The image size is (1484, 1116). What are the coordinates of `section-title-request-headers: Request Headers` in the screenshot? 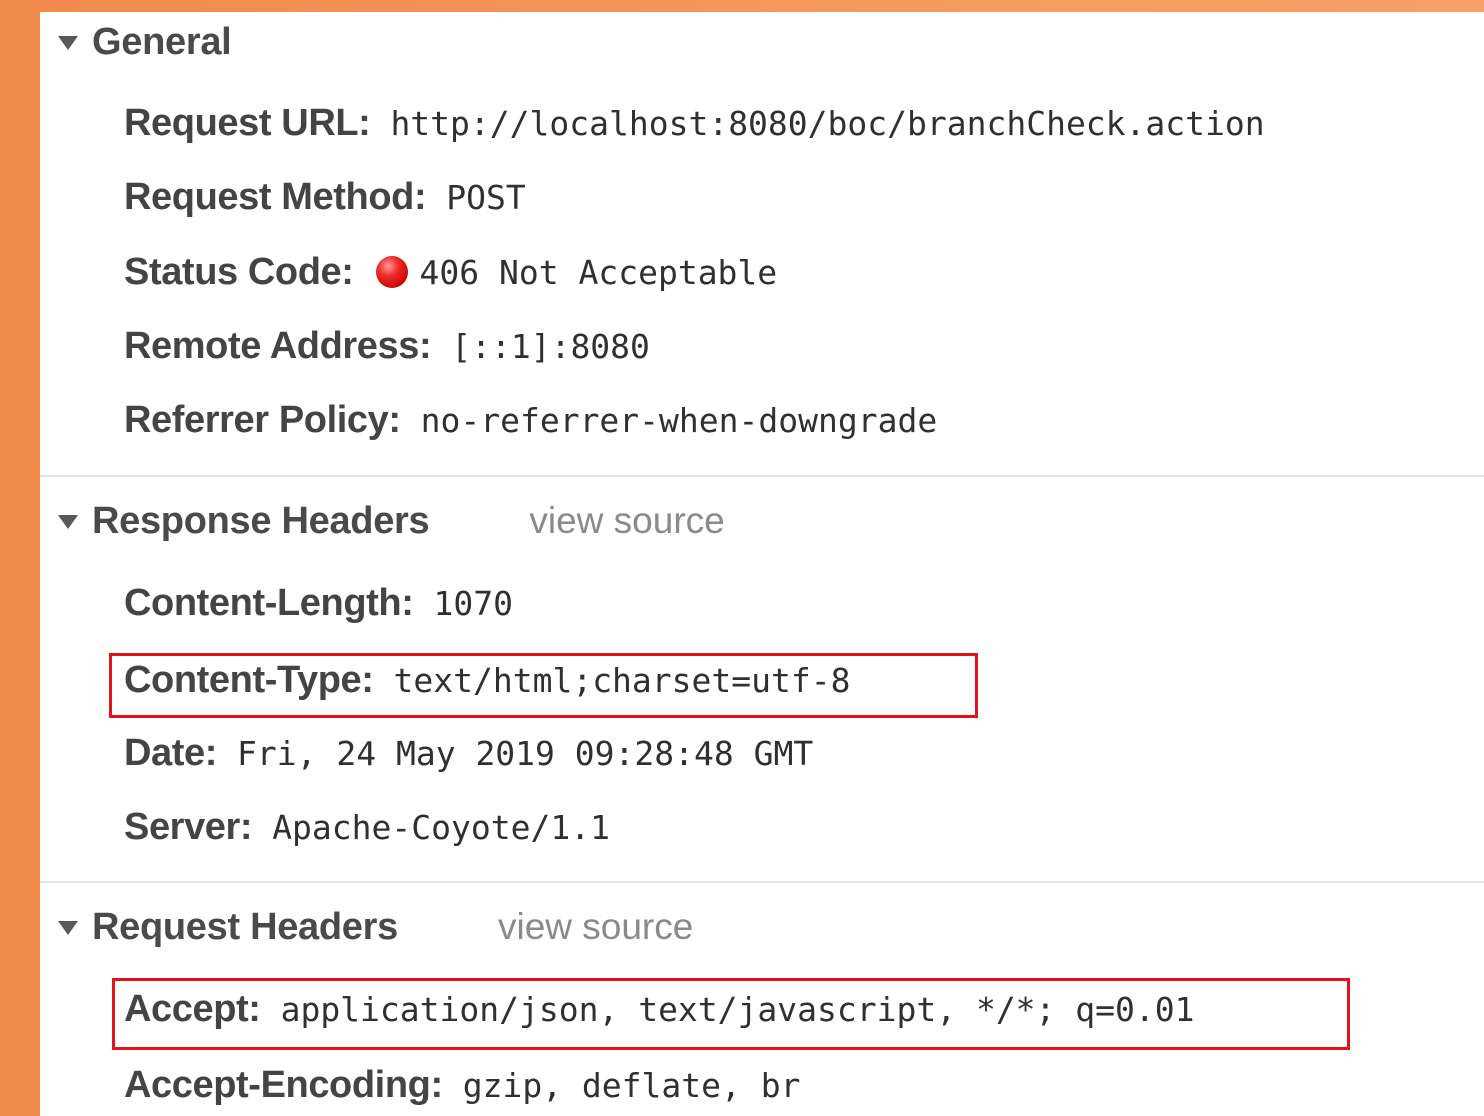 It's located at (245, 926).